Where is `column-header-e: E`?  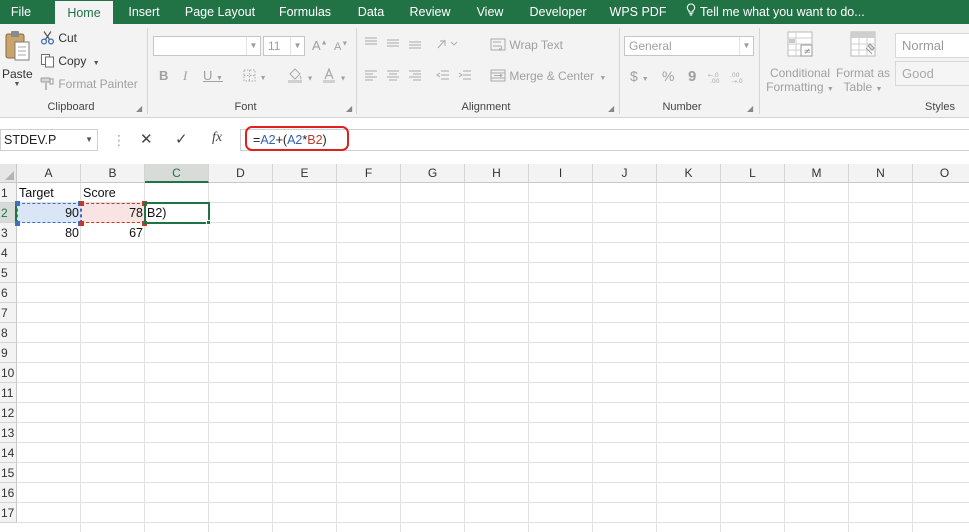
column-header-e: E is located at coordinates (305, 173).